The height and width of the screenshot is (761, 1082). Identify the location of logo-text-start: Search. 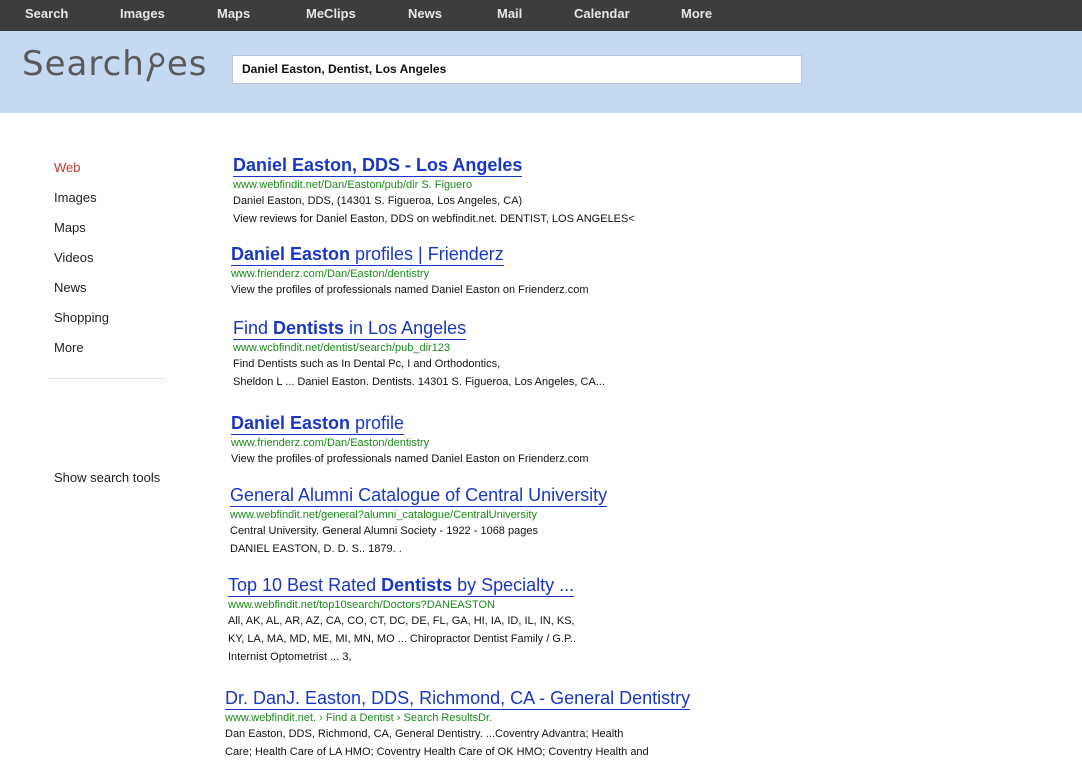
(83, 64).